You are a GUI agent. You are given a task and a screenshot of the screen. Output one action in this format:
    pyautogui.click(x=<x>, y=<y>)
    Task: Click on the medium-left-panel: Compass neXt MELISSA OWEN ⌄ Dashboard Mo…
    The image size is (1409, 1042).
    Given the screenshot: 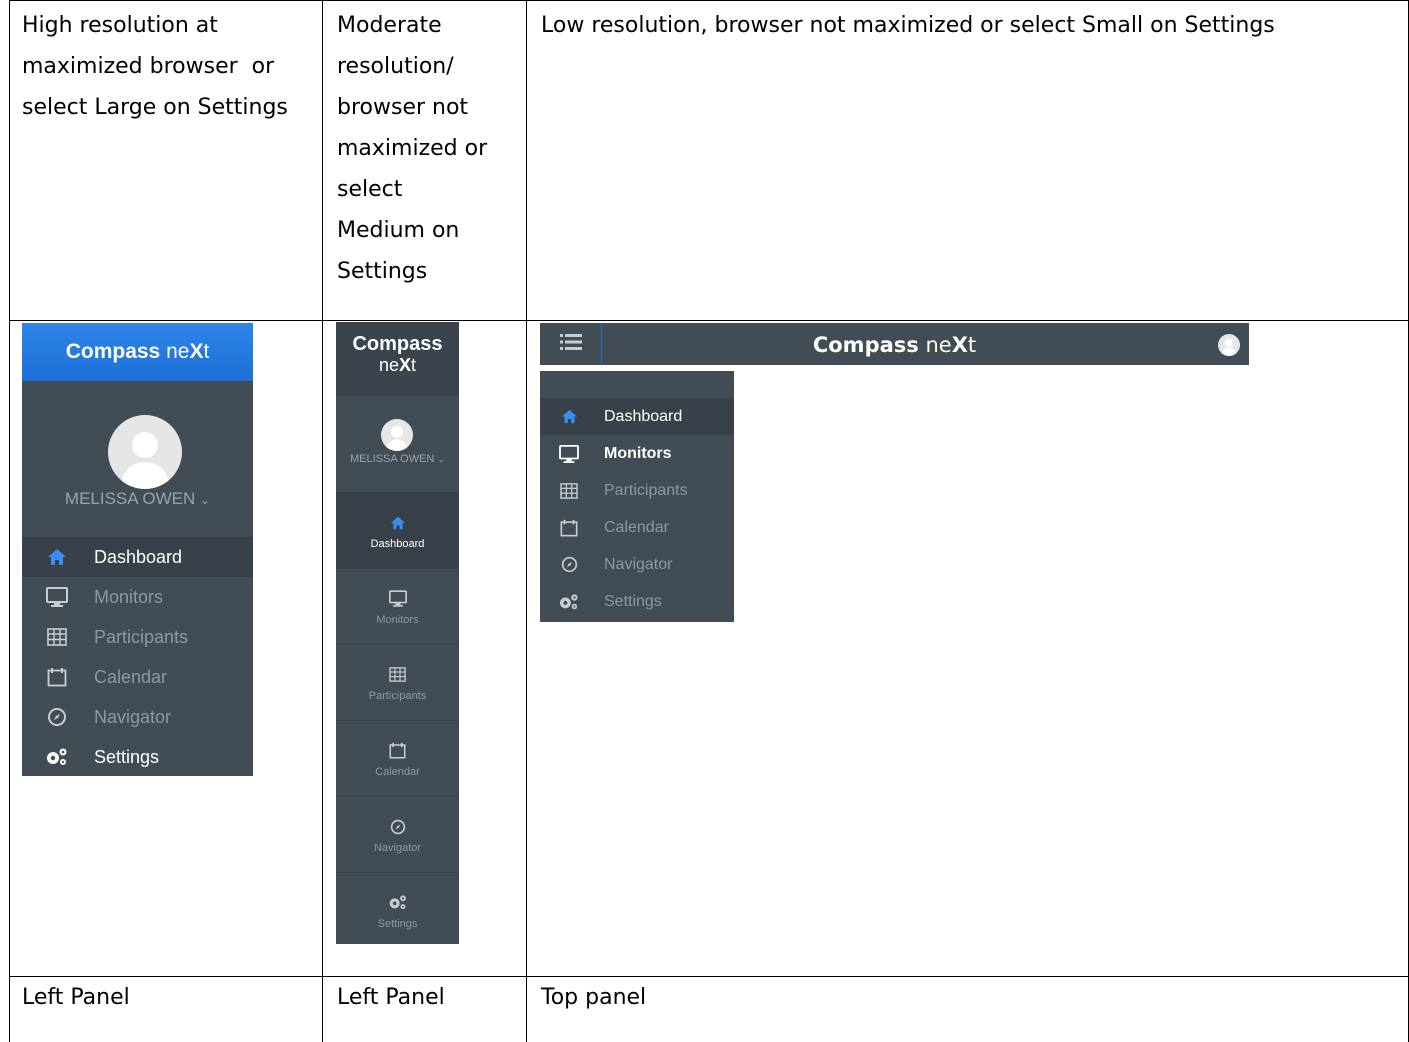 What is the action you would take?
    pyautogui.click(x=397, y=633)
    